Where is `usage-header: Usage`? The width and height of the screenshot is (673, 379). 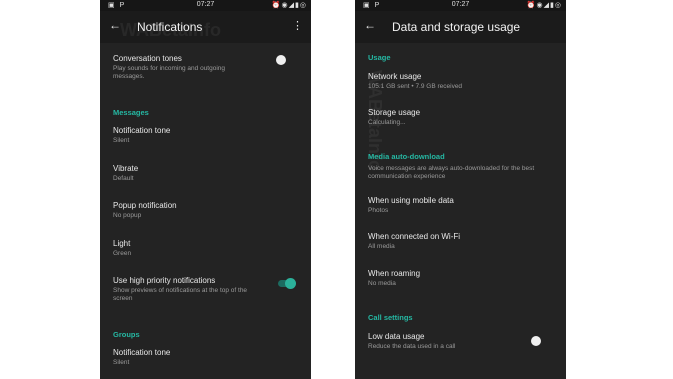
usage-header: Usage is located at coordinates (379, 57).